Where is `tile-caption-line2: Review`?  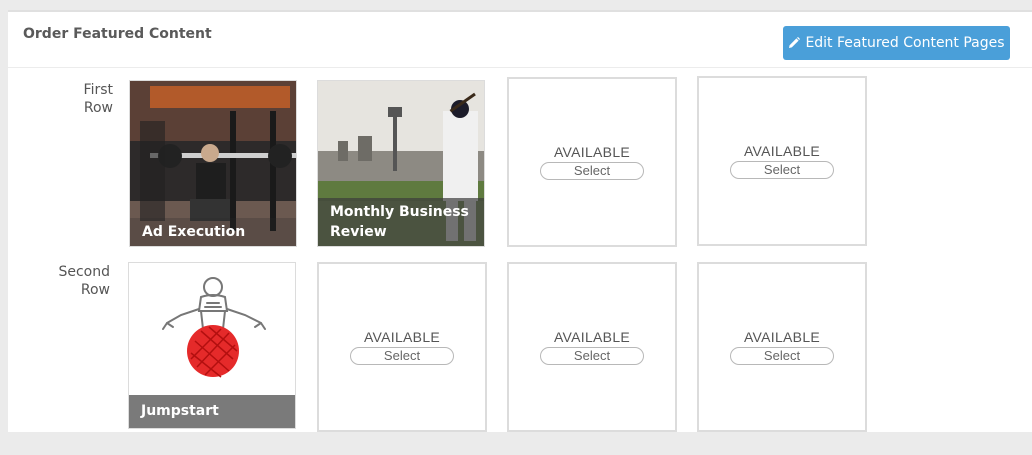
tile-caption-line2: Review is located at coordinates (358, 232).